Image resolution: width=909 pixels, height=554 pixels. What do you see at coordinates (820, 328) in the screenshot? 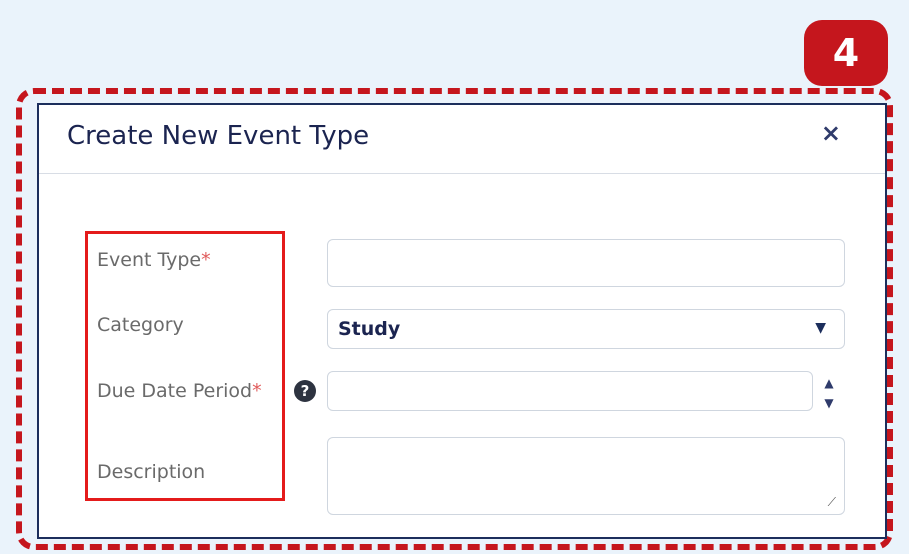
I see `chevron-down-icon: ▼` at bounding box center [820, 328].